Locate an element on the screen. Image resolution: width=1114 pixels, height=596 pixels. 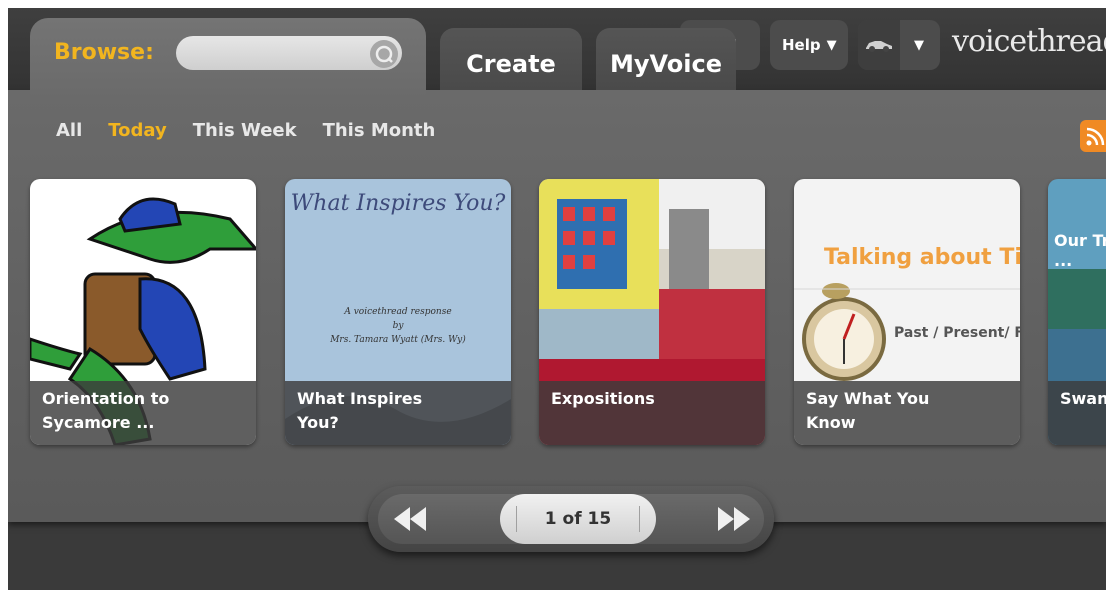
slide-title: Our Tr is located at coordinates (1080, 240).